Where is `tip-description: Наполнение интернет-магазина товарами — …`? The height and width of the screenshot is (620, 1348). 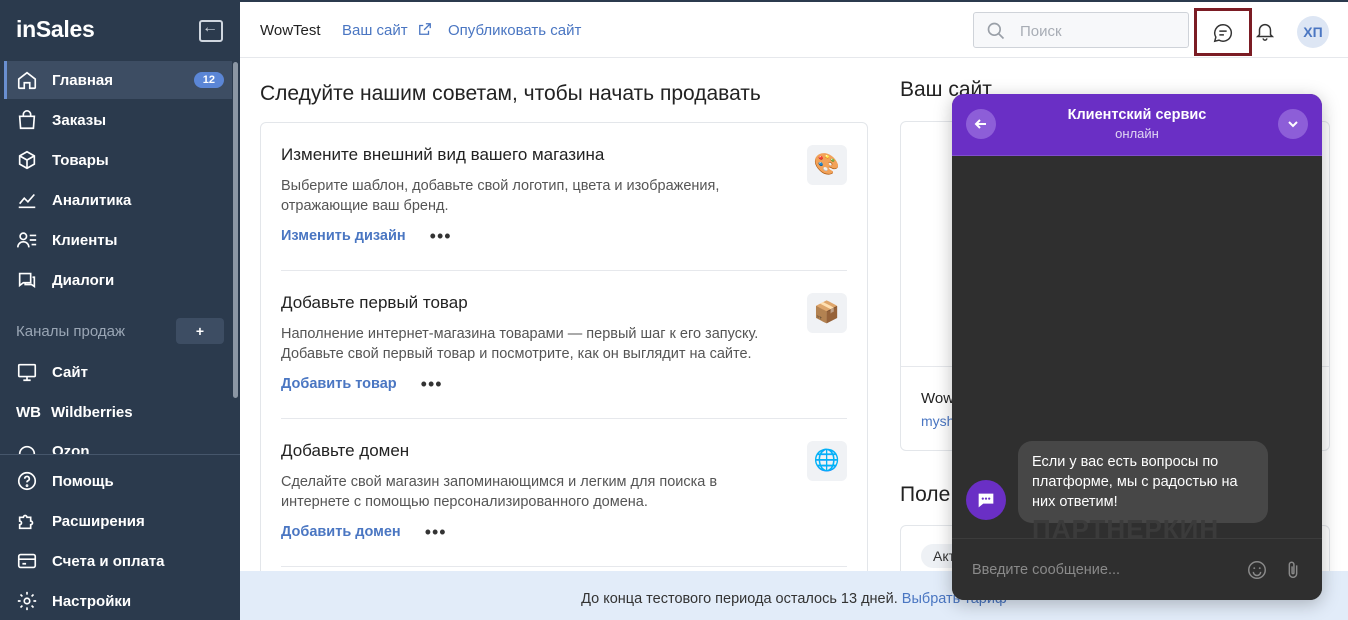 tip-description: Наполнение интернет-магазина товарами — … is located at coordinates (520, 344).